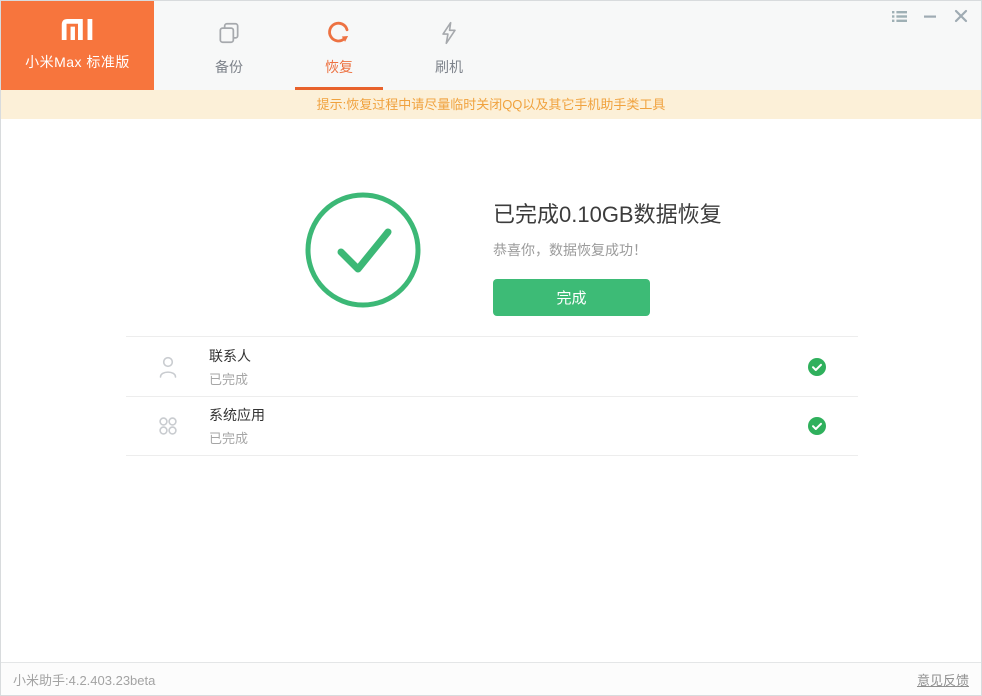 This screenshot has height=696, width=982. I want to click on tab-flash: 刷机, so click(449, 45).